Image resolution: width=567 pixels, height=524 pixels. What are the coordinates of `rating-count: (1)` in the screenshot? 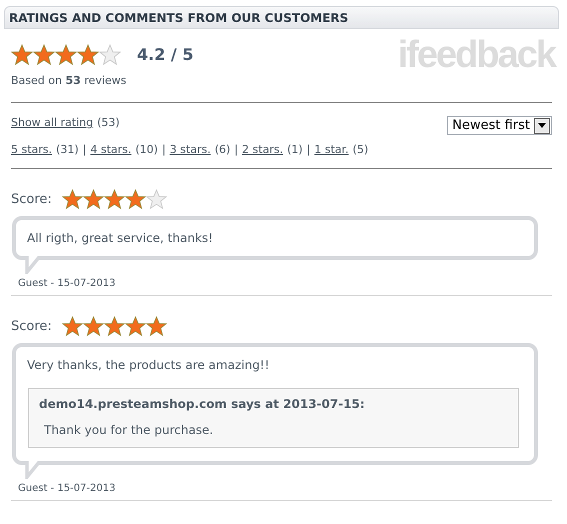 It's located at (295, 150).